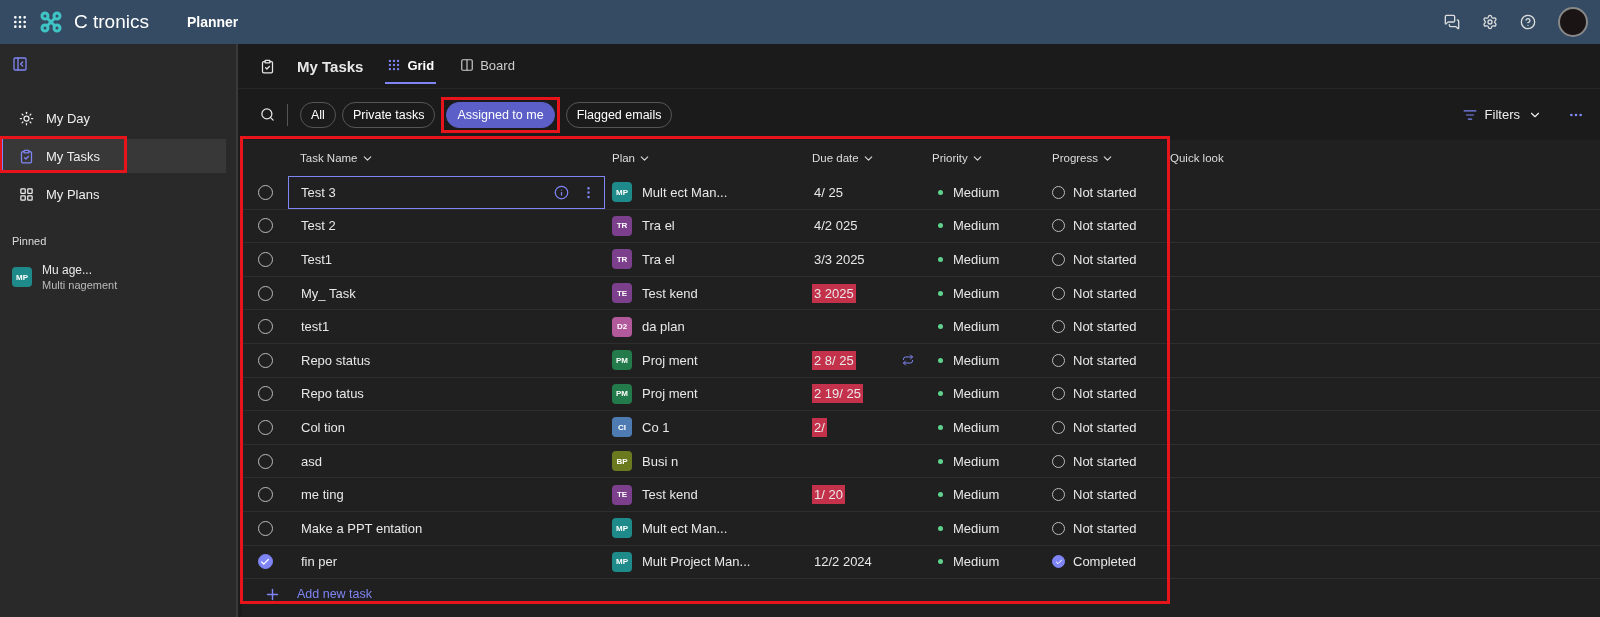 The width and height of the screenshot is (1600, 617). Describe the element at coordinates (1197, 158) in the screenshot. I see `column-header: Quick look` at that location.